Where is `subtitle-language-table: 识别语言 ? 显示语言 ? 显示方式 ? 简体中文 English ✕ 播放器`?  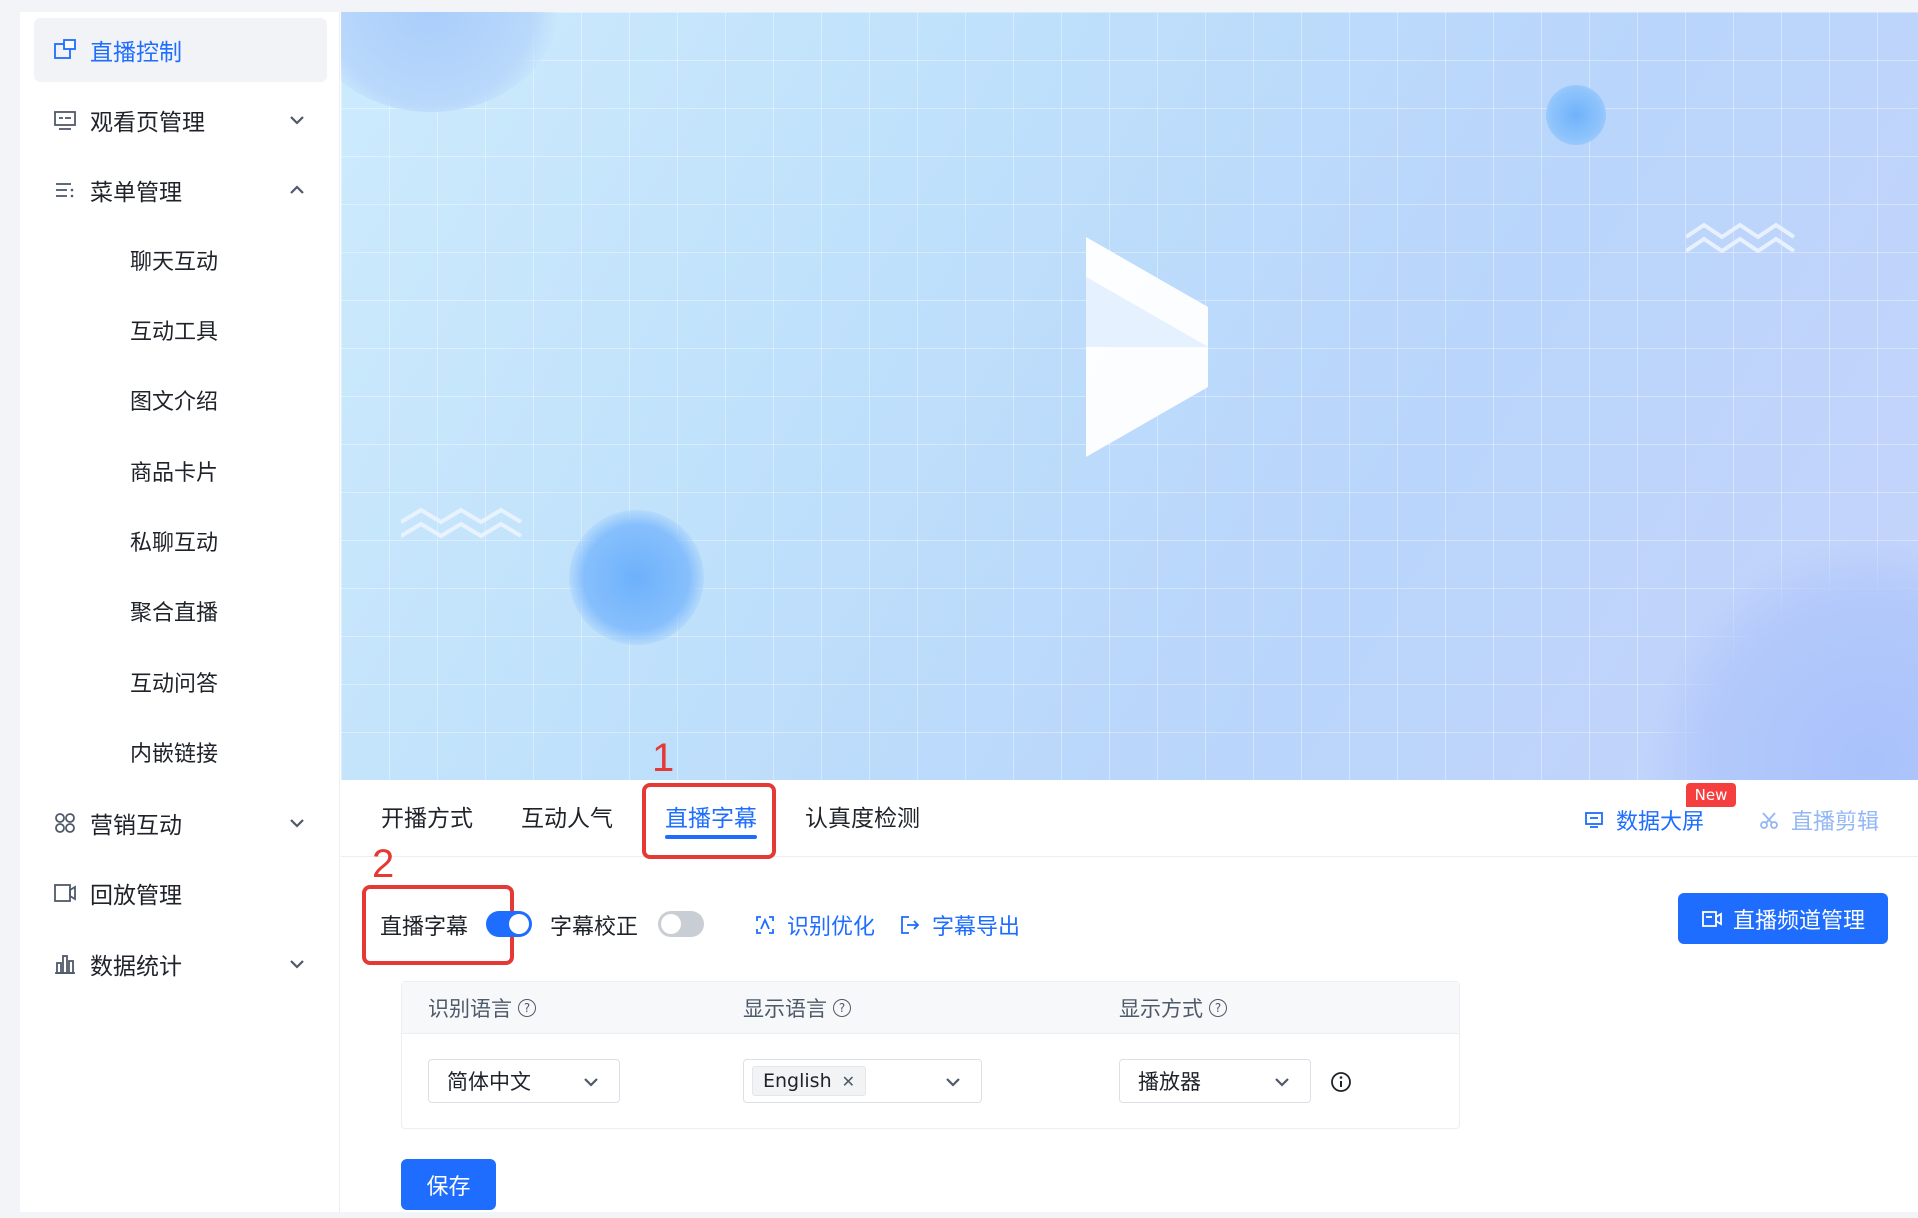
subtitle-language-table: 识别语言 ? 显示语言 ? 显示方式 ? 简体中文 English ✕ 播放器 is located at coordinates (930, 1055).